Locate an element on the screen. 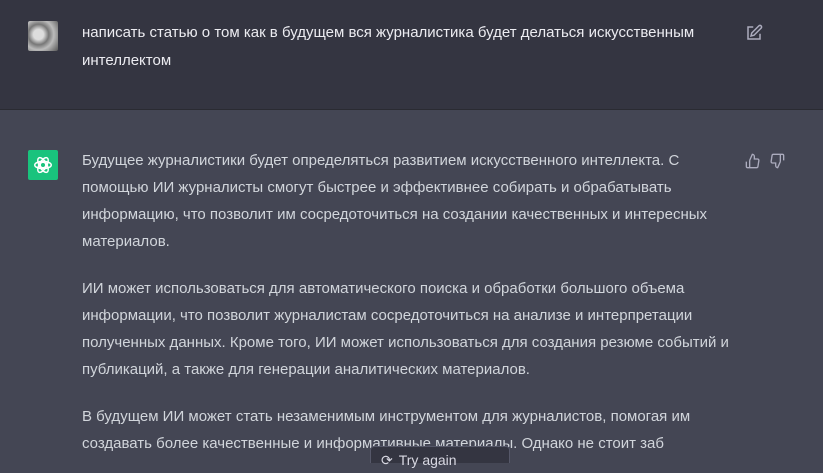  edit-icon is located at coordinates (754, 33).